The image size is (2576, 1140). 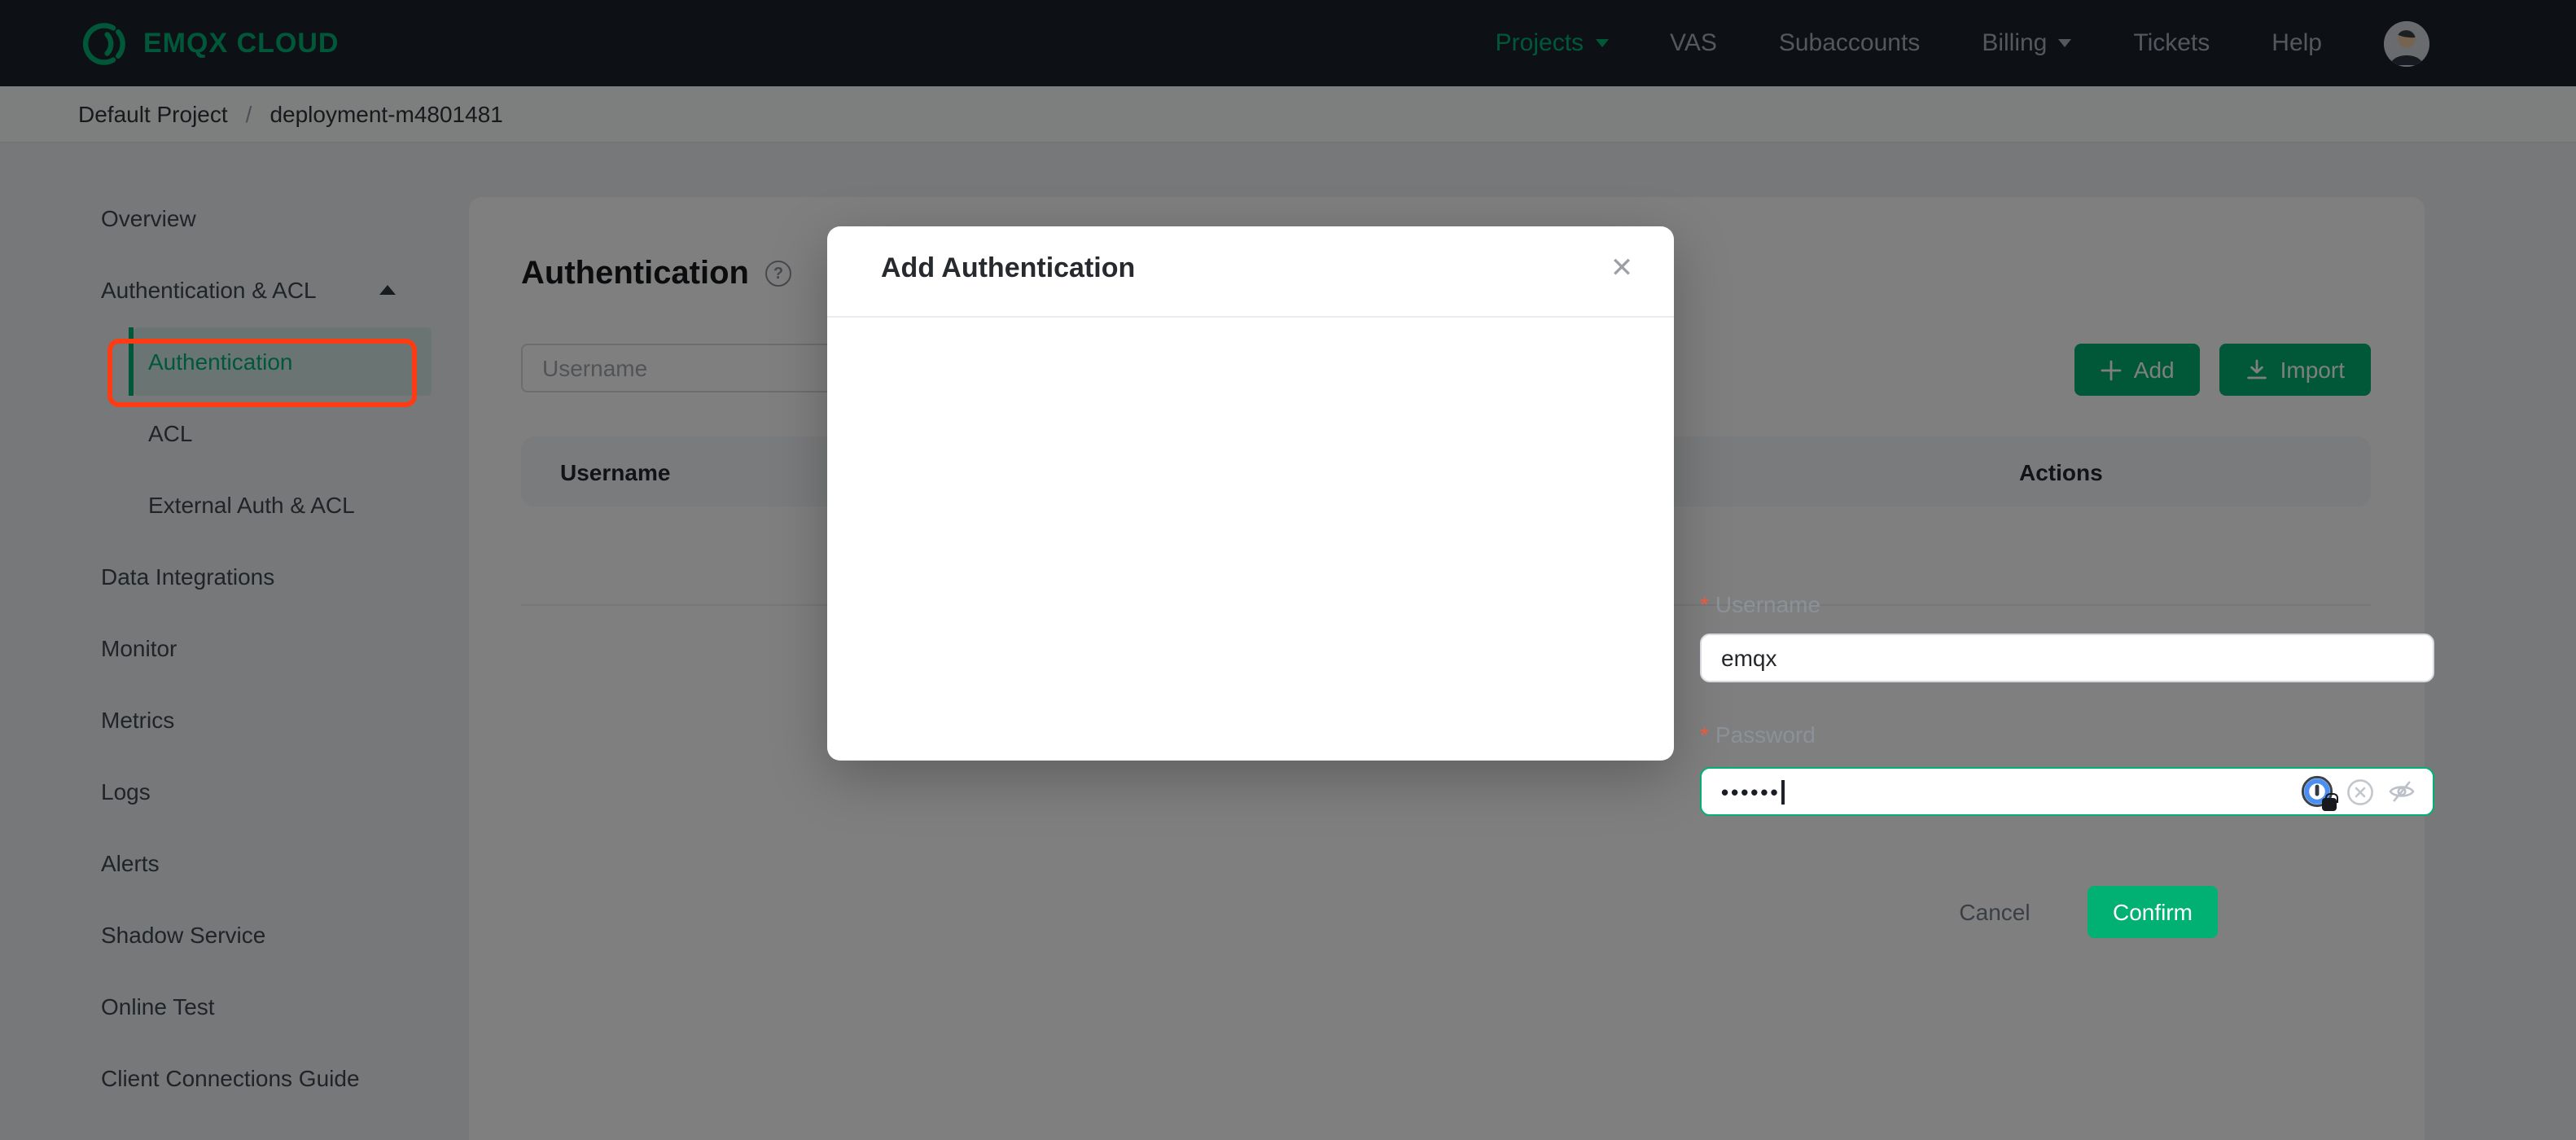 I want to click on password-field: ••••••, so click(x=2067, y=792).